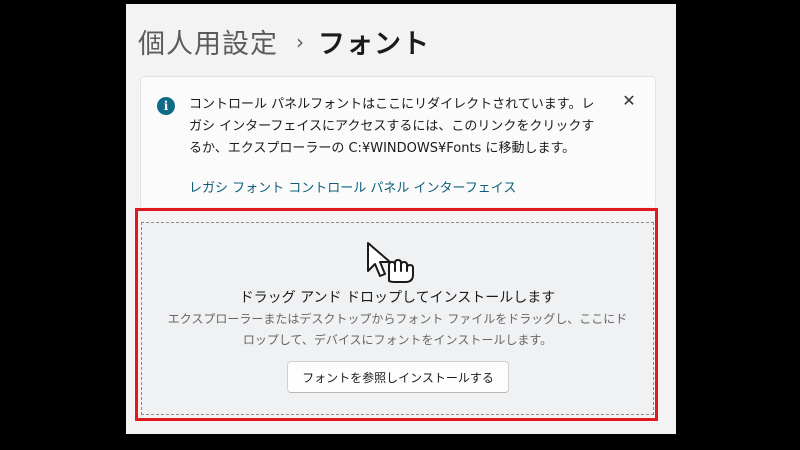  What do you see at coordinates (352, 186) in the screenshot?
I see `legacy-font-control-panel-link: レガシ フォント コントロール パネル インターフェイス` at bounding box center [352, 186].